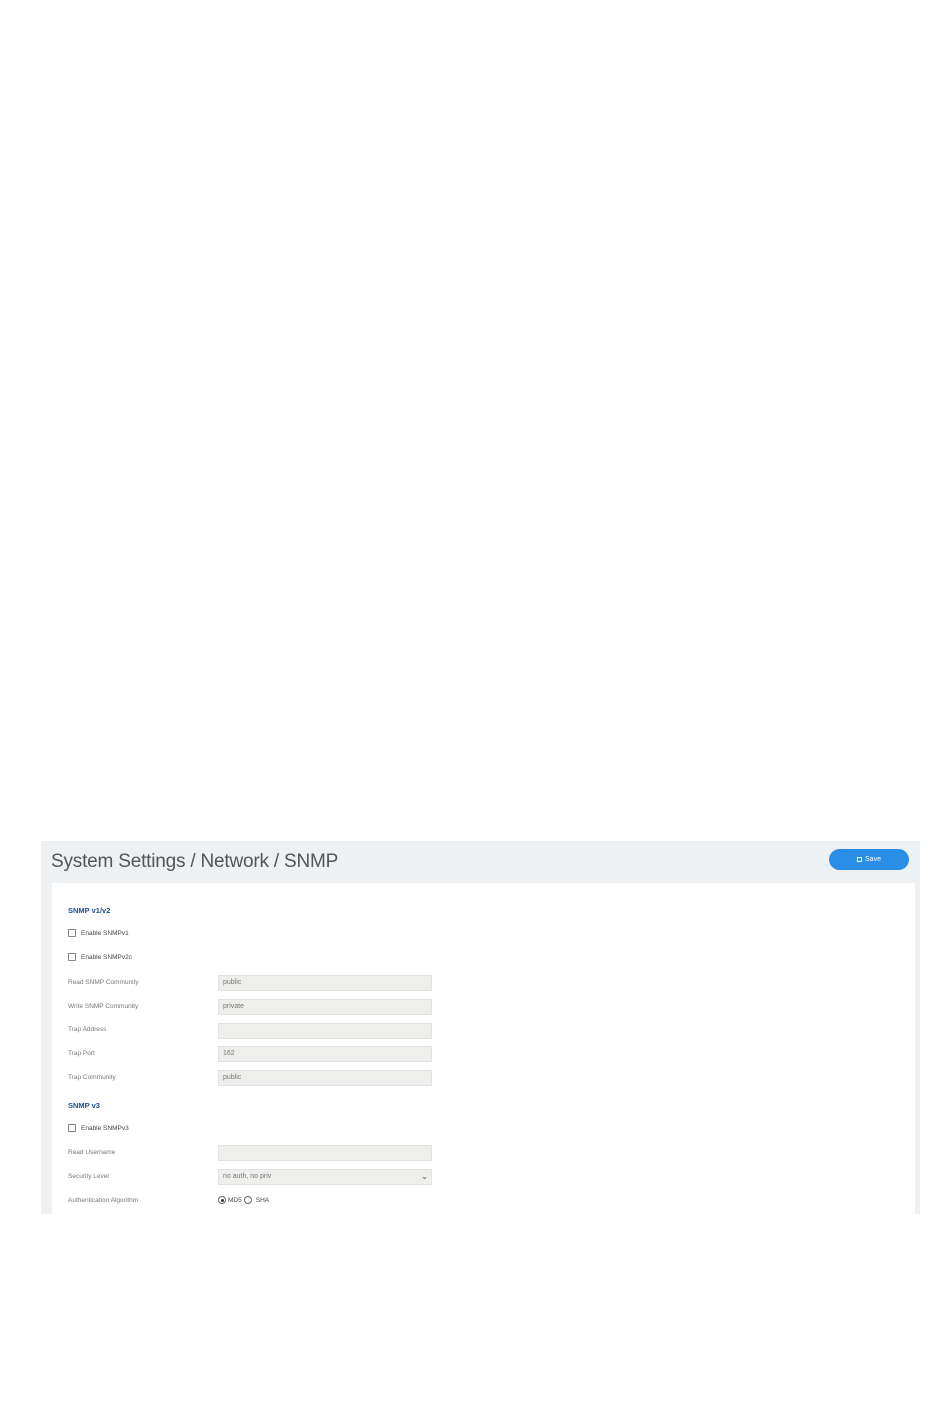 The image size is (950, 1409). What do you see at coordinates (103, 1006) in the screenshot?
I see `write-community-label: Write SNMP Community` at bounding box center [103, 1006].